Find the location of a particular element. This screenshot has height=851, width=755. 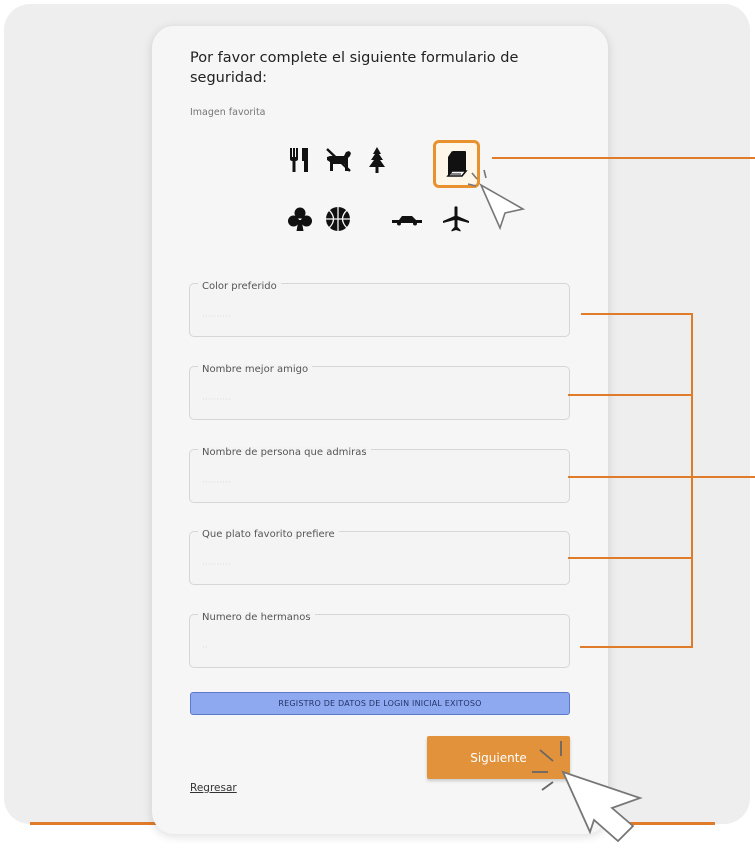

utensils-icon is located at coordinates (300, 160).